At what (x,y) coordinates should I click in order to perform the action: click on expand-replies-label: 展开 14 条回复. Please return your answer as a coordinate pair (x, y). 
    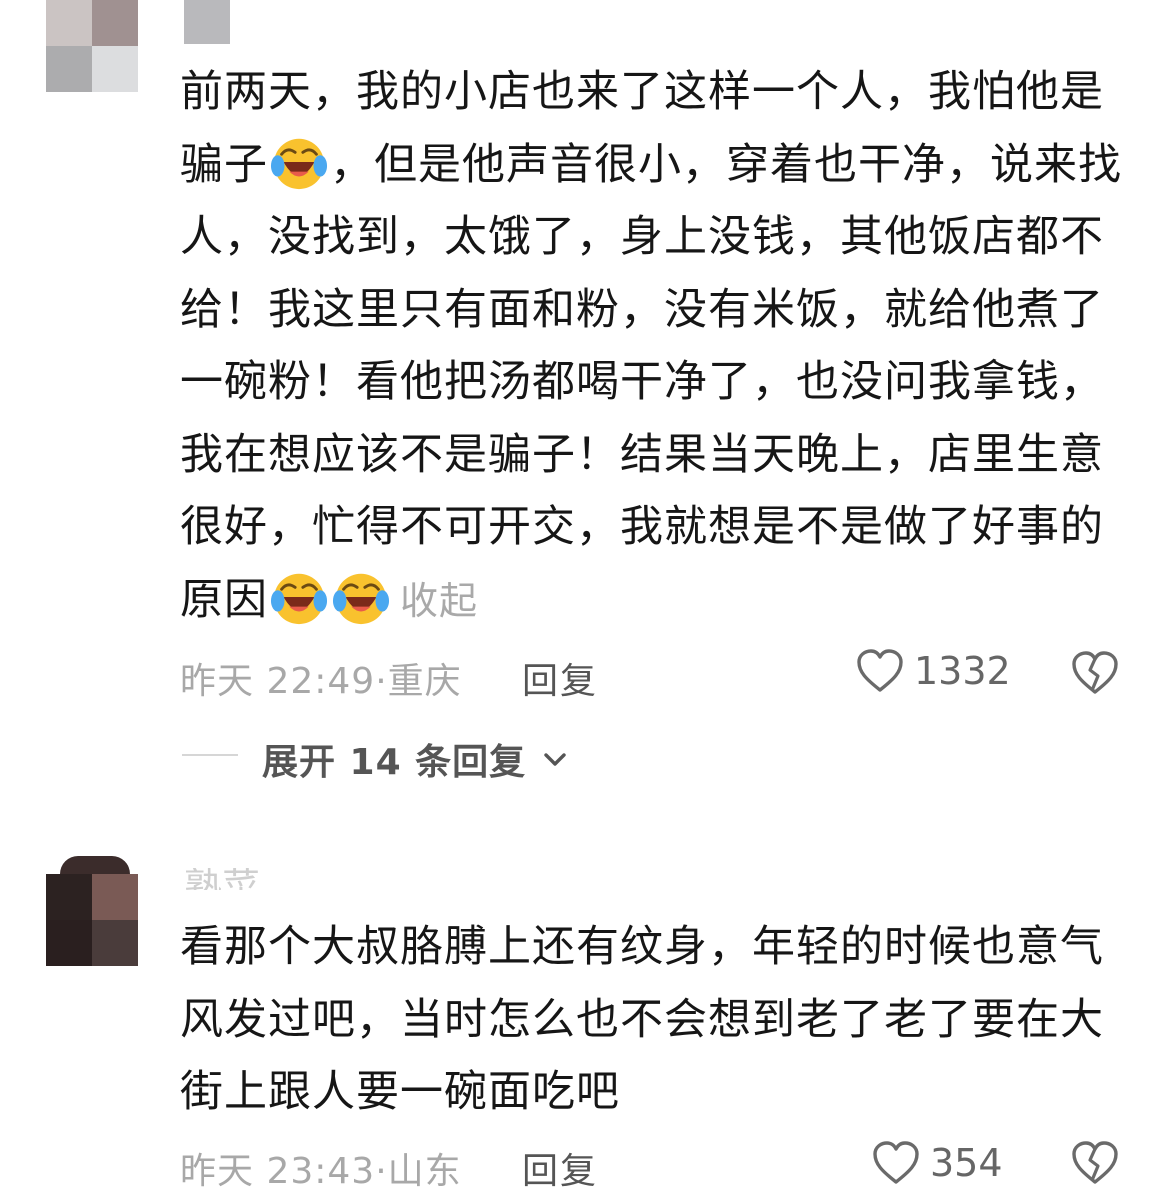
    Looking at the image, I should click on (394, 762).